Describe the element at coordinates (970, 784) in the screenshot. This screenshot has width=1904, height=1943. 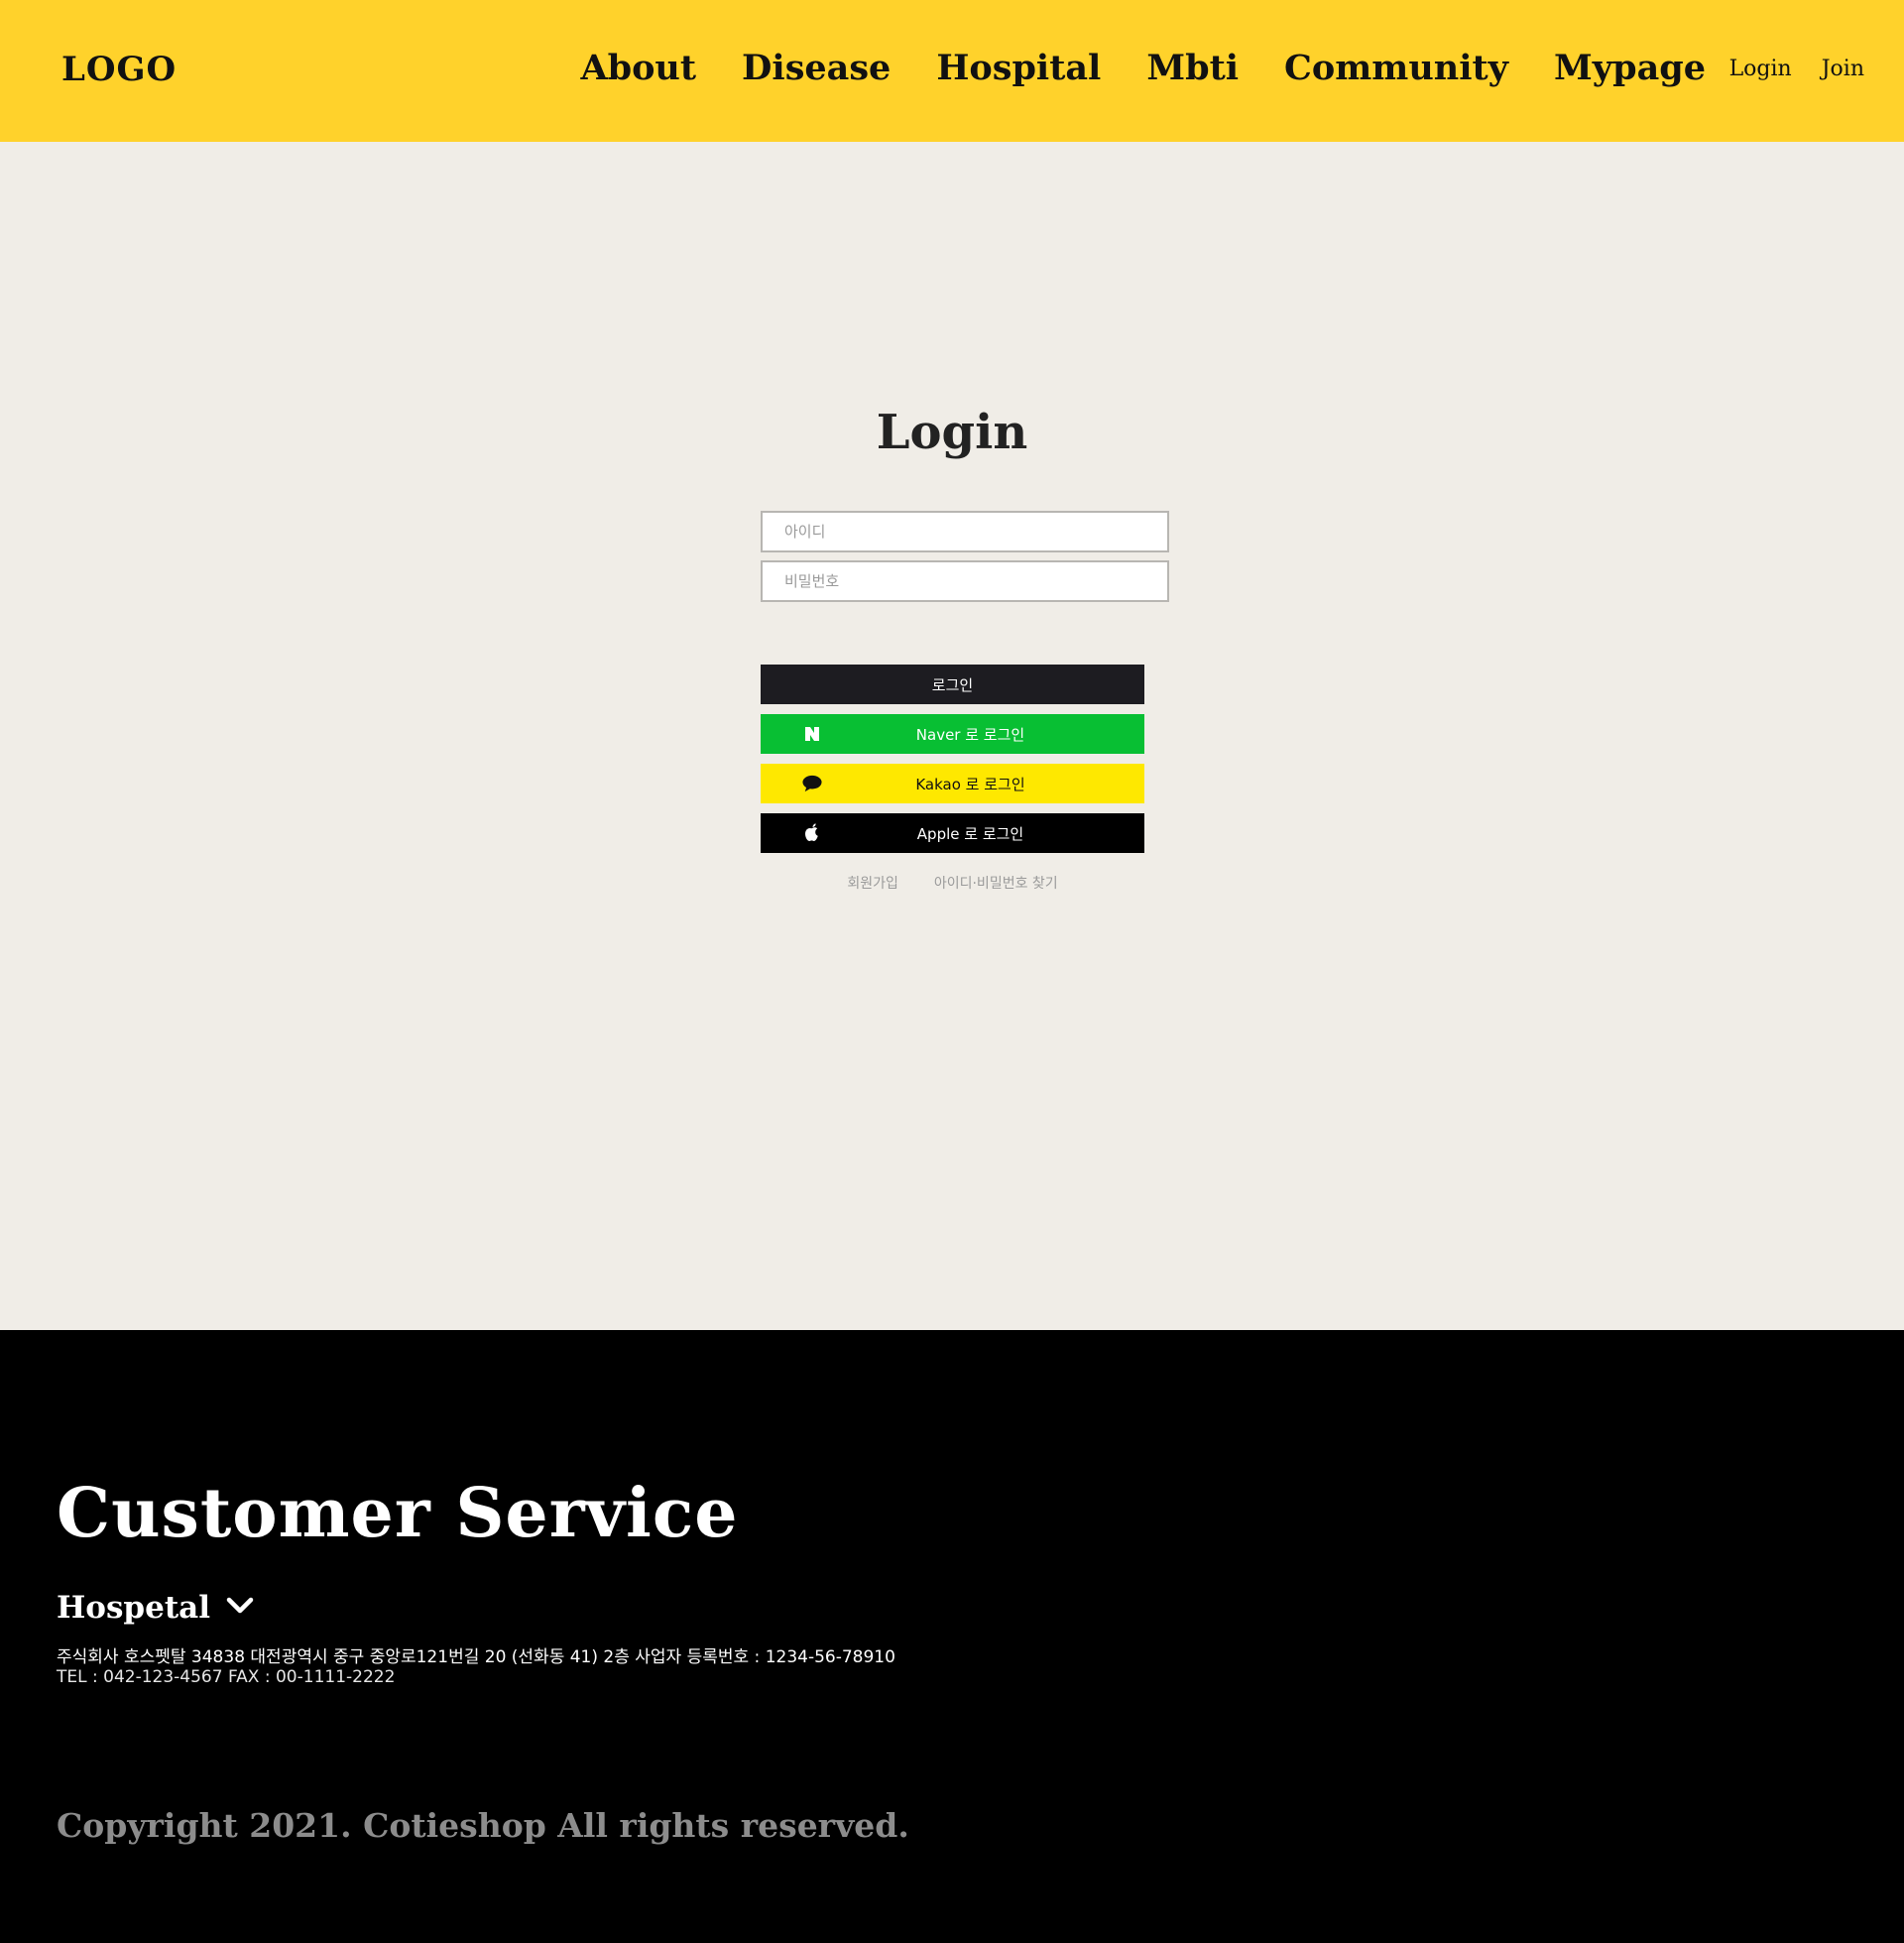
I see `kakao-button-label: Kakao 로 로그인` at that location.